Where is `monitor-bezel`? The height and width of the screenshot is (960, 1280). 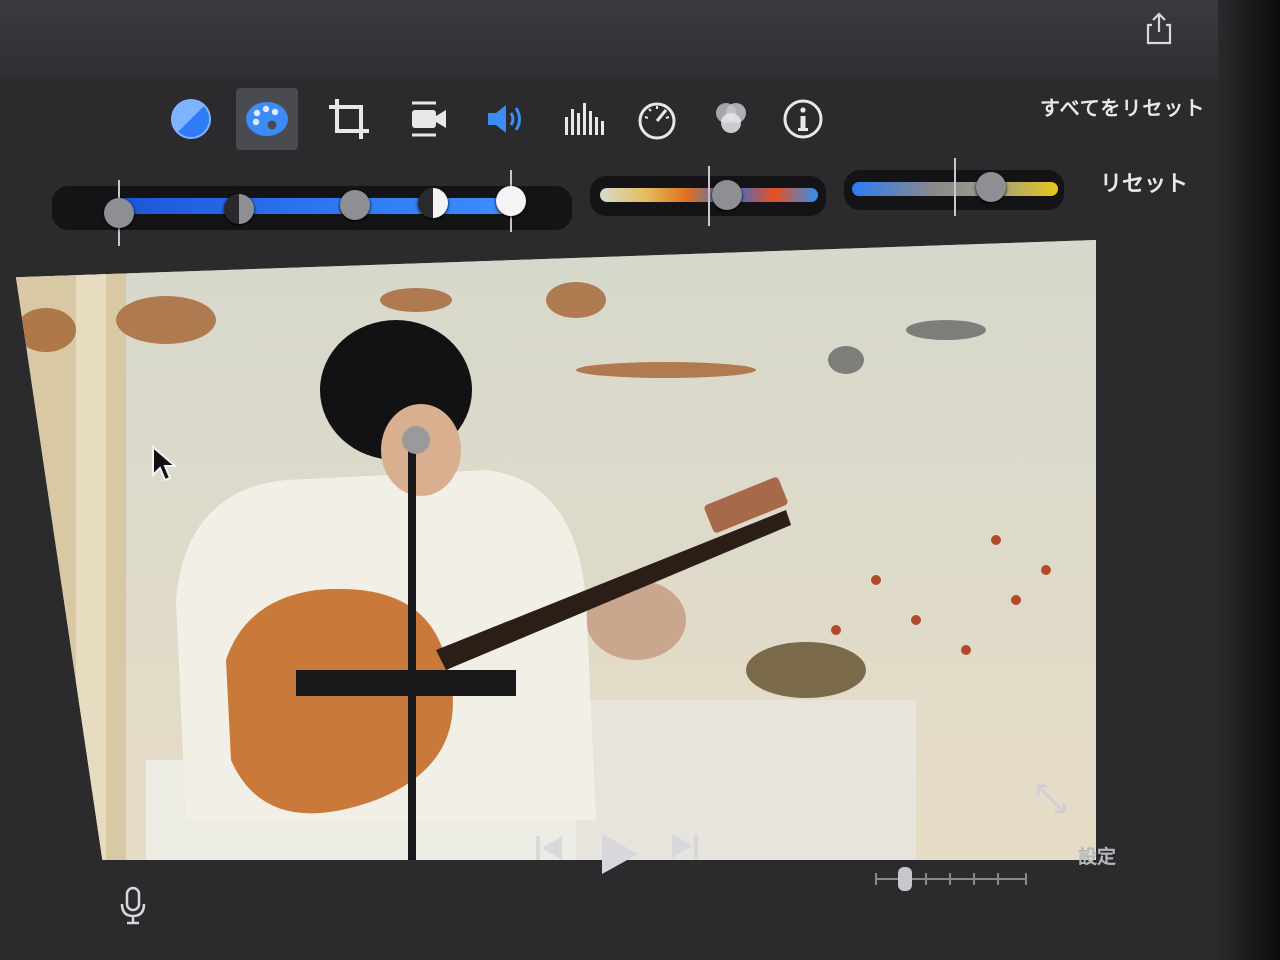 monitor-bezel is located at coordinates (1249, 480).